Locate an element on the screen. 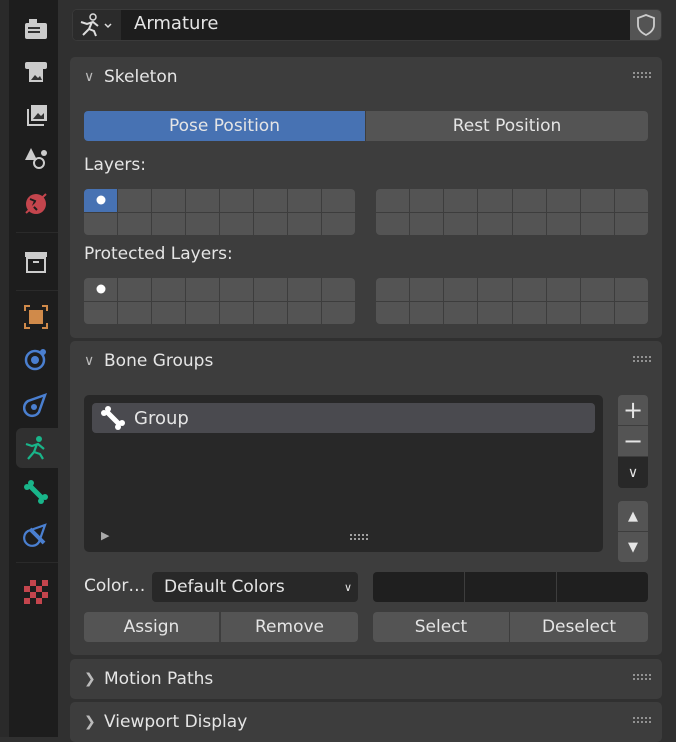 Image resolution: width=676 pixels, height=742 pixels. select-button: Select is located at coordinates (441, 627).